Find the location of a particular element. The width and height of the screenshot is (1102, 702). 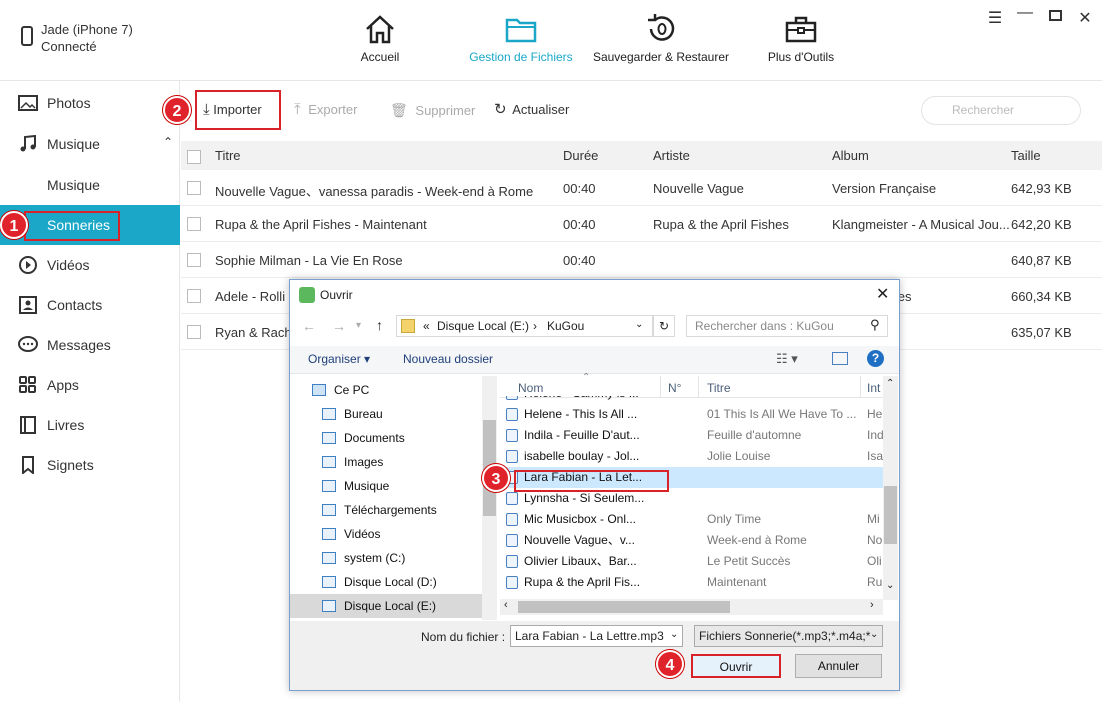

tree-item: Images is located at coordinates (386, 462).